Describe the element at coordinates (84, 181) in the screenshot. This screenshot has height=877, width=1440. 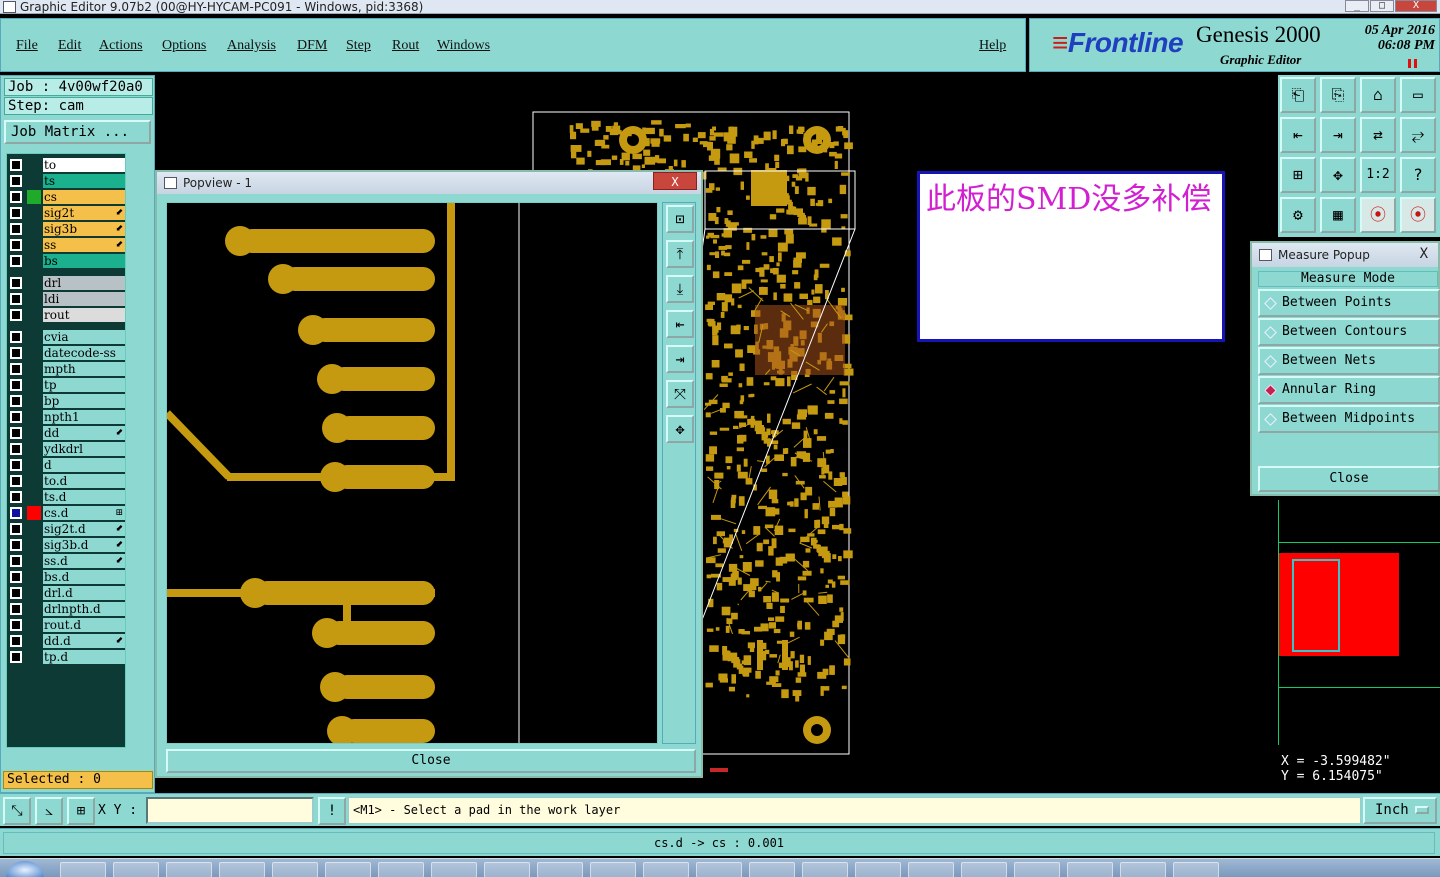
I see `layer-name: ts` at that location.